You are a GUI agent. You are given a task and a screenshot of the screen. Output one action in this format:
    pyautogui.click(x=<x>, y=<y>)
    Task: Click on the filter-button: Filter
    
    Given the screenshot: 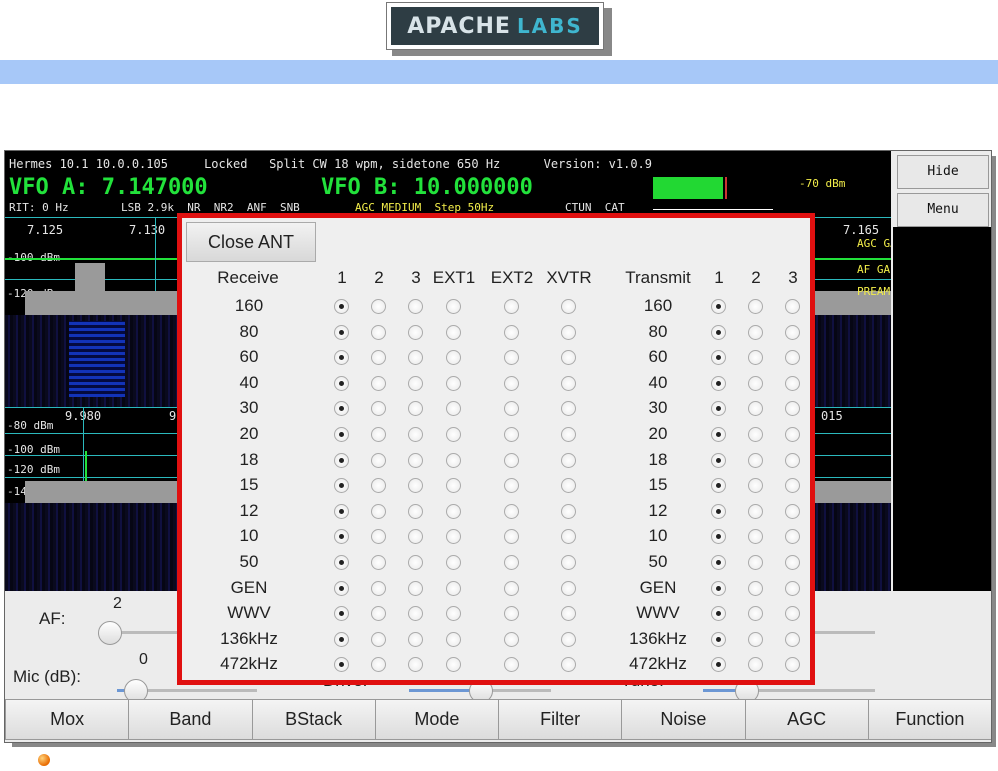 What is the action you would take?
    pyautogui.click(x=560, y=719)
    